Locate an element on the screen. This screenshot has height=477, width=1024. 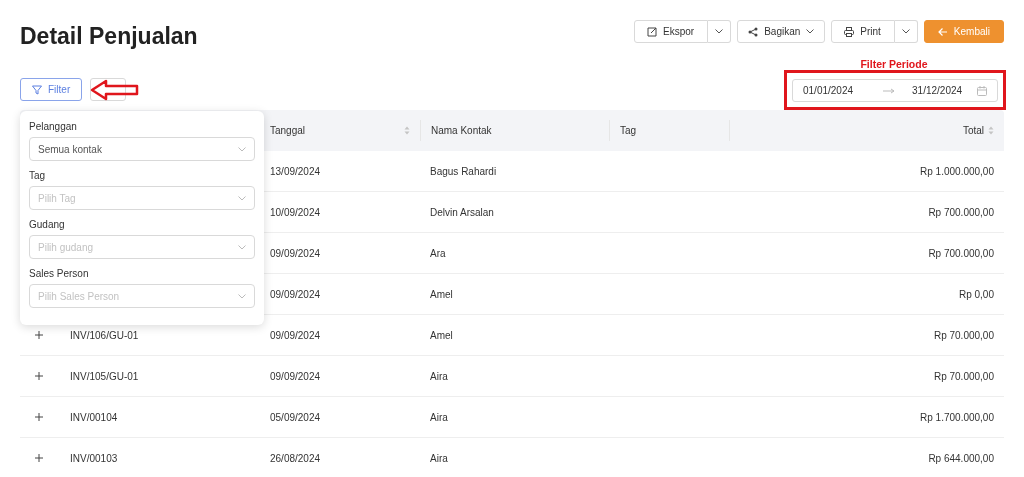
table-cell: 10/09/2024 is located at coordinates (295, 212).